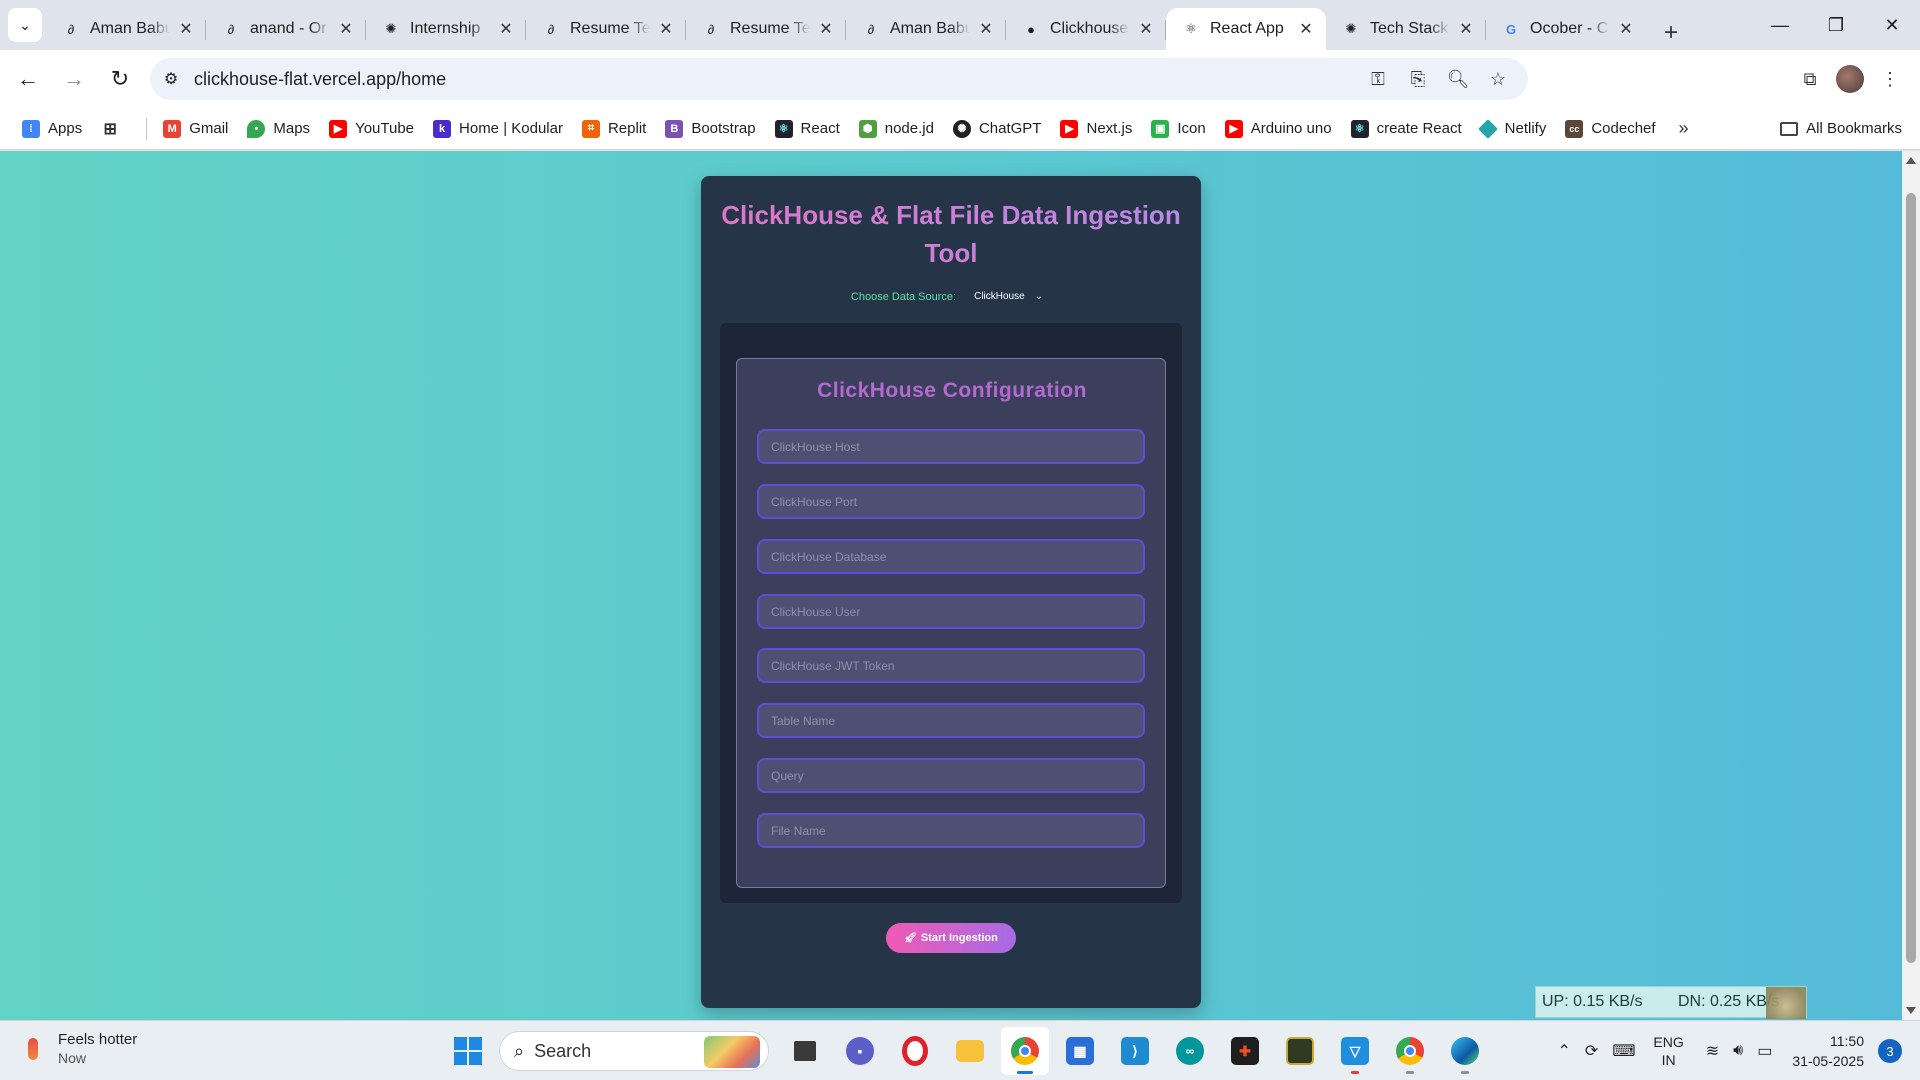  I want to click on tab-resume-2: ∂ Resume Te ✕, so click(766, 29).